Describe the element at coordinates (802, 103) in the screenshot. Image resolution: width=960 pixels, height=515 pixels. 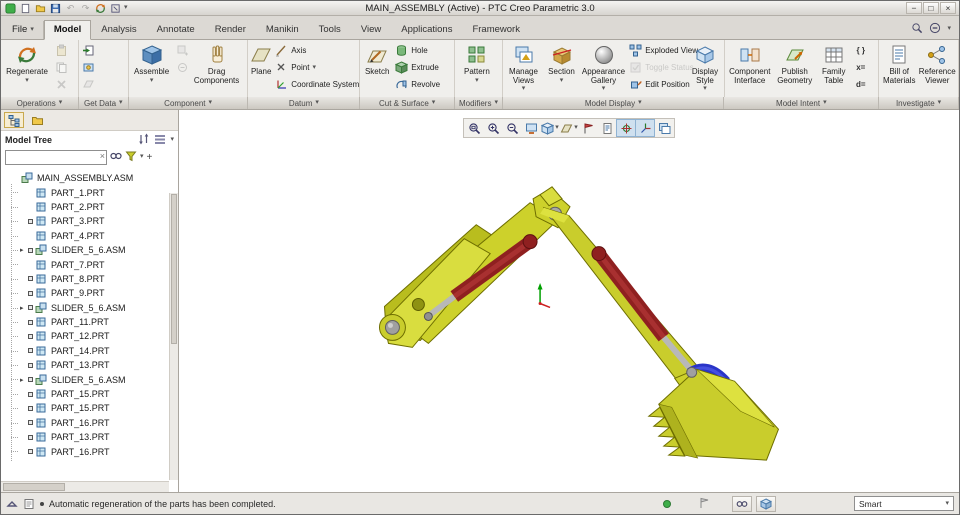
I see `group-label-model-intent: Model Intent ▾` at that location.